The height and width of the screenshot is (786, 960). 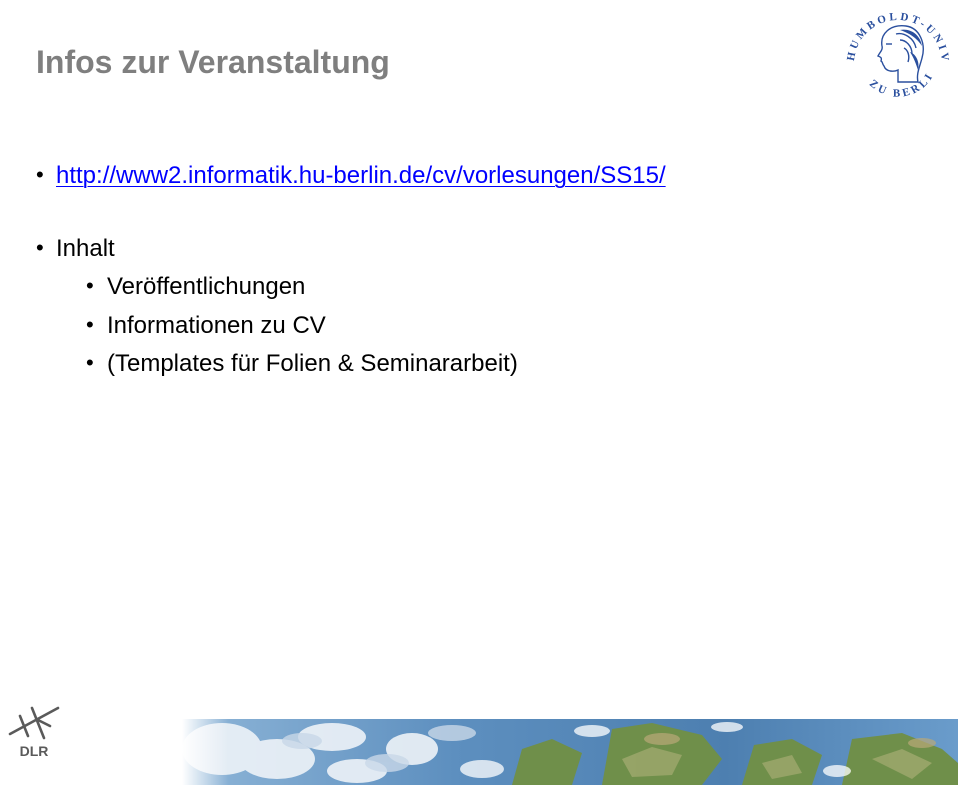 I want to click on dlr-logo: DLR, so click(x=34, y=732).